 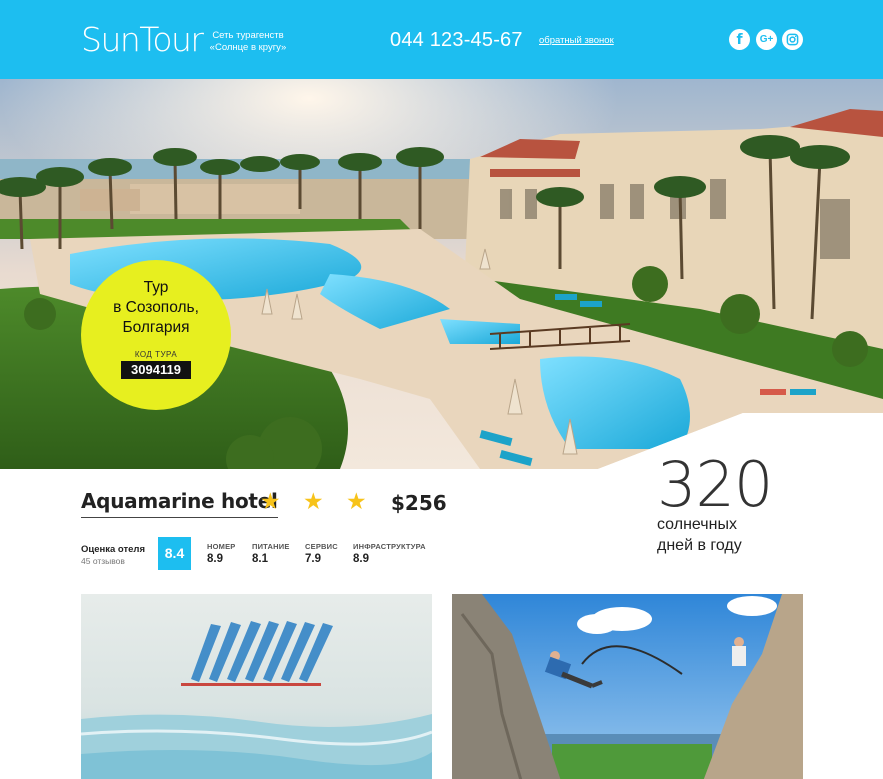 What do you see at coordinates (156, 287) in the screenshot?
I see `tour-title-line1: Тур` at bounding box center [156, 287].